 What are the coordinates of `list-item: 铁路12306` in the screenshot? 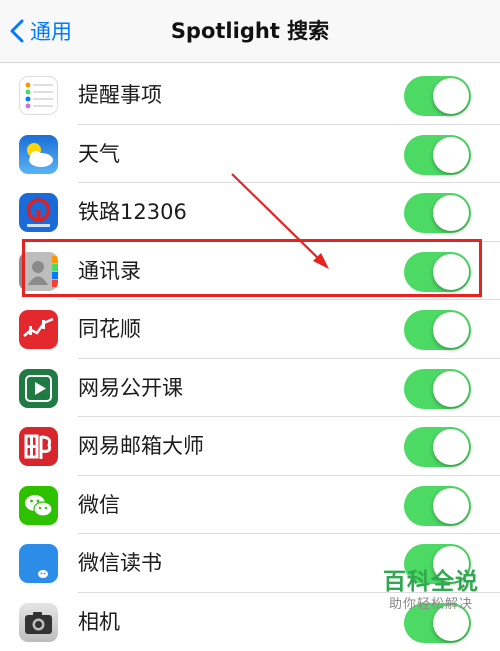 It's located at (250, 212).